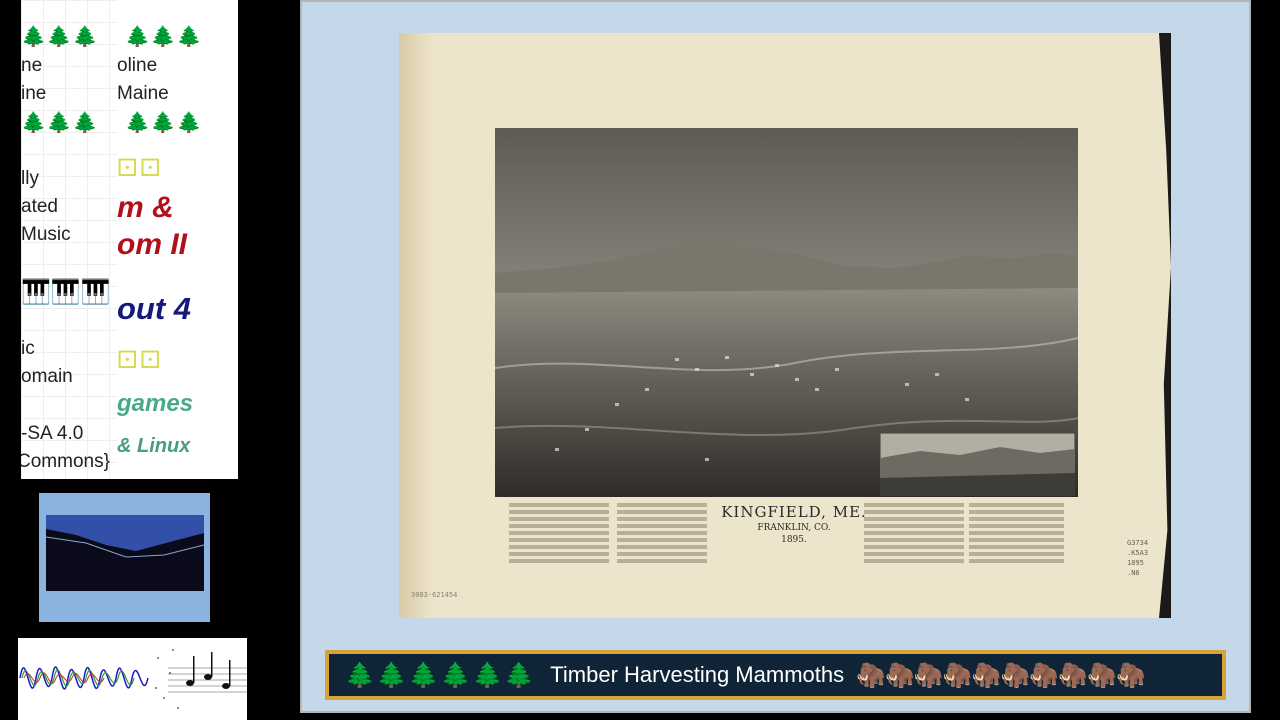  Describe the element at coordinates (794, 528) in the screenshot. I see `map-county: FRANKLIN, CO.` at that location.